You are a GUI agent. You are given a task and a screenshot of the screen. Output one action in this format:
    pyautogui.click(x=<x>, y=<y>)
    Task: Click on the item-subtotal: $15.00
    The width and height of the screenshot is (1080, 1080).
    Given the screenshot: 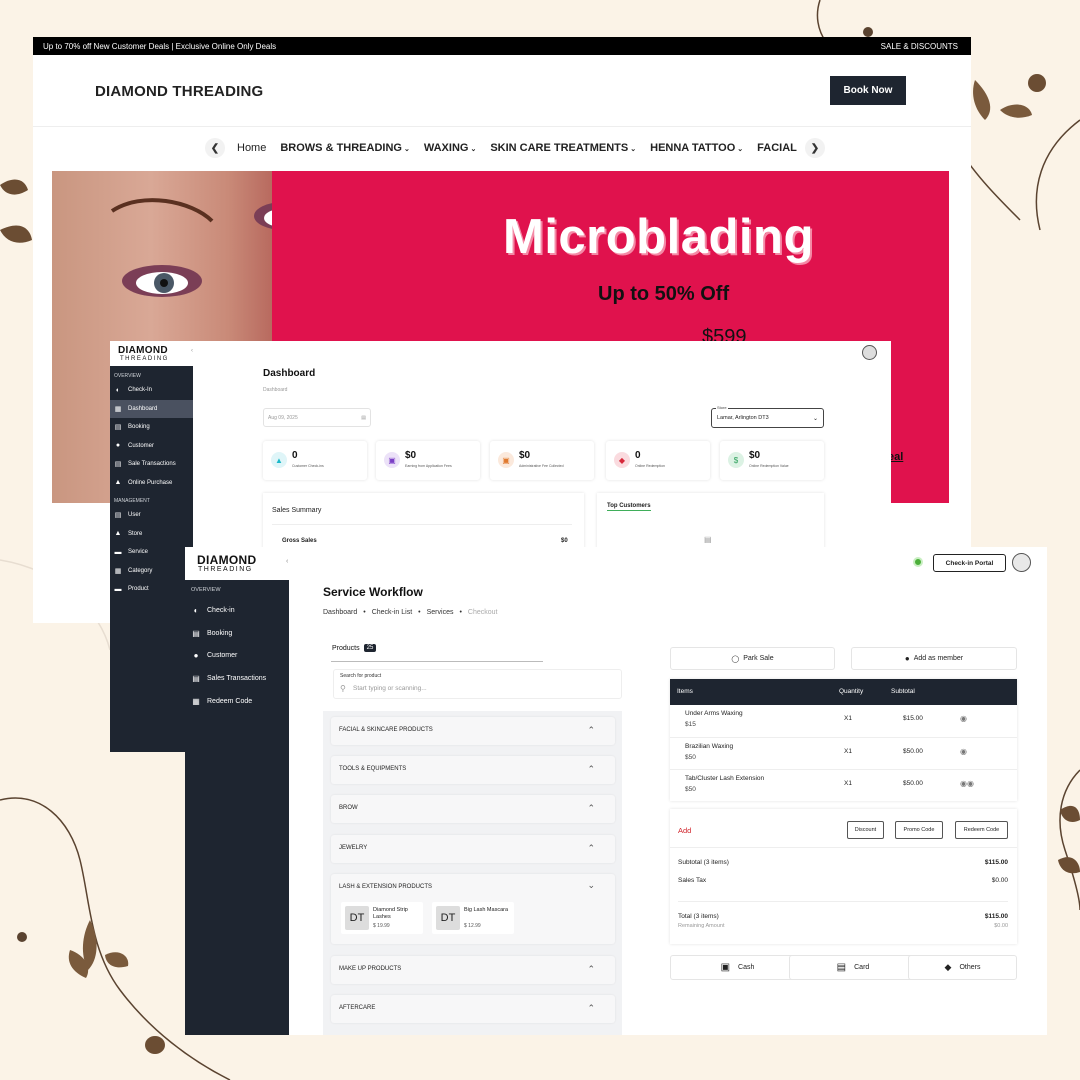 What is the action you would take?
    pyautogui.click(x=913, y=718)
    